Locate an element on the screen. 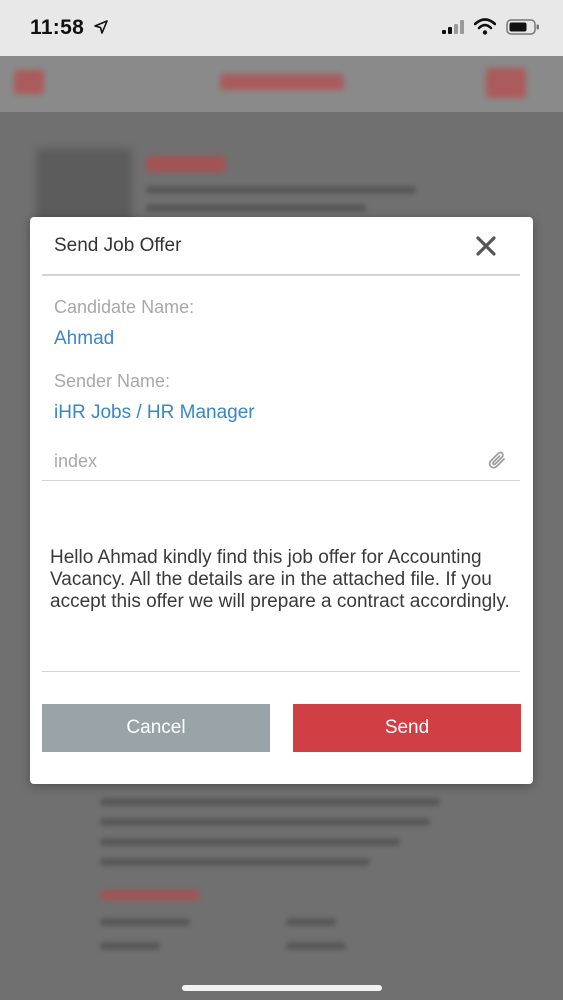 The image size is (563, 1000). dialog-title: Send Job Offer is located at coordinates (118, 245).